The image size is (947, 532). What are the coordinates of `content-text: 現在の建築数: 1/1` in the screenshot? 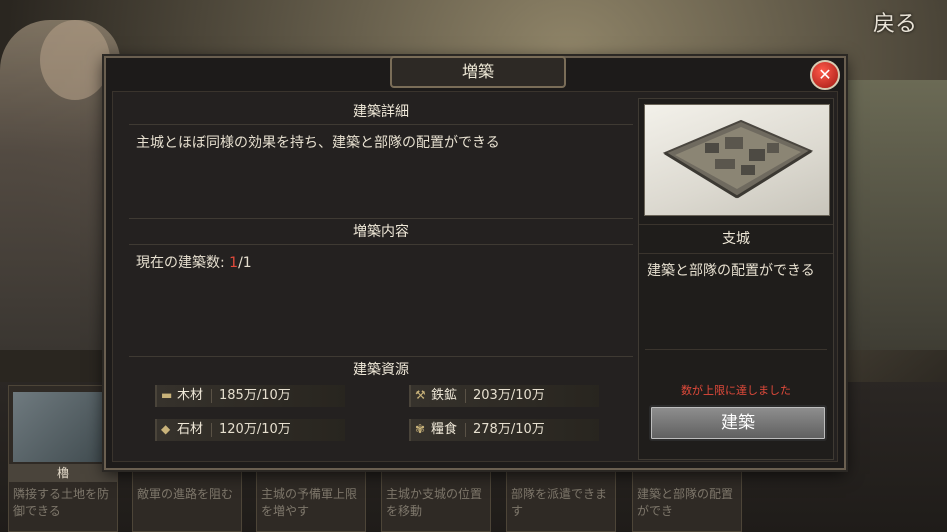 It's located at (381, 263).